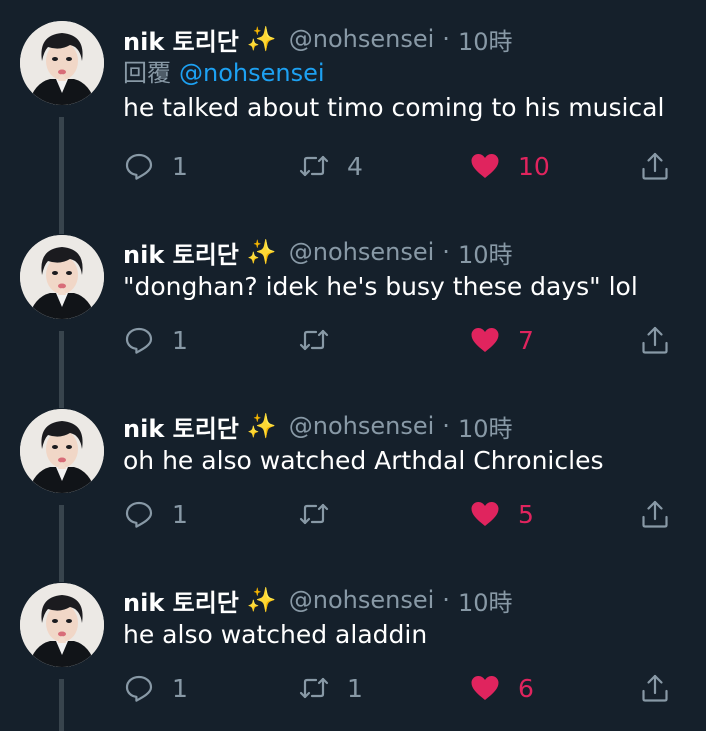  I want to click on reply-label: 回覆, so click(147, 73).